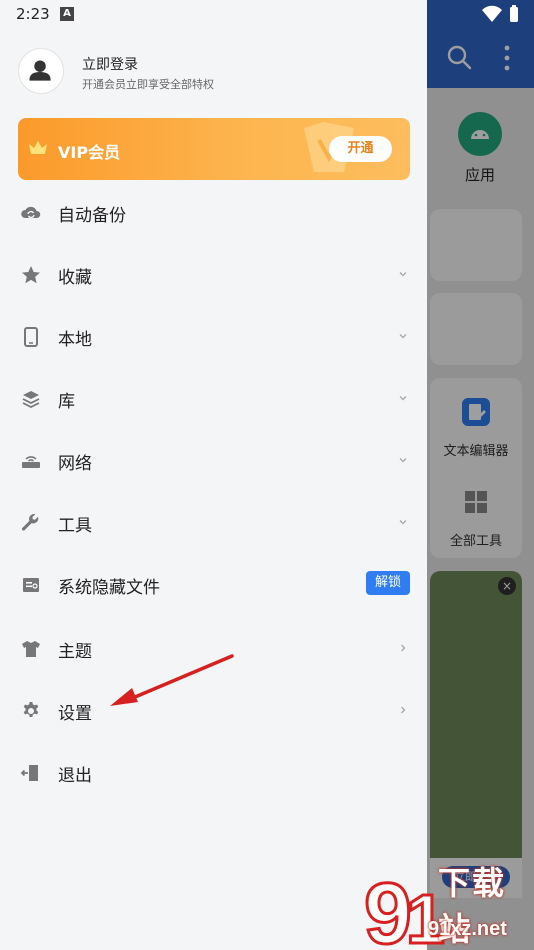 The width and height of the screenshot is (534, 950). I want to click on menu-label: 网络, so click(75, 464).